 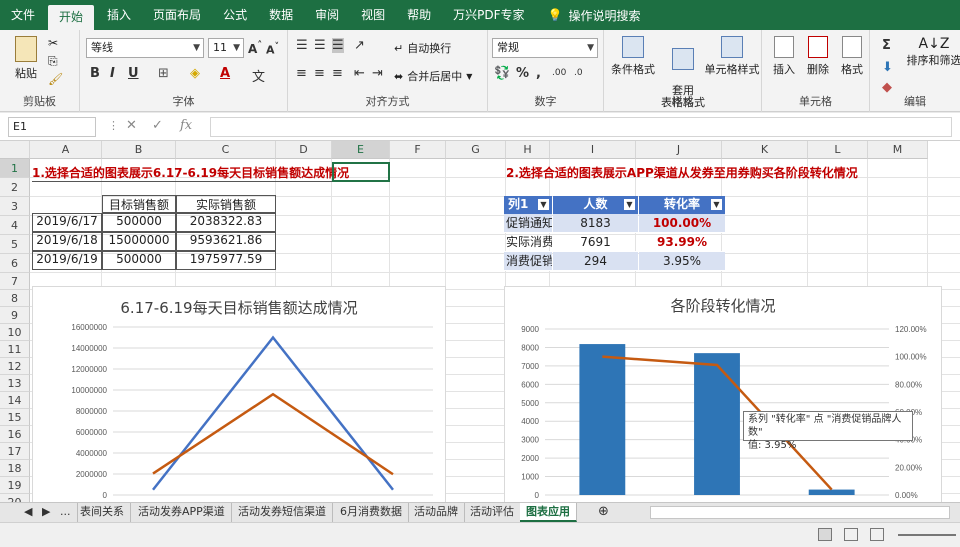 I want to click on table-header-rate: 转化率 ▼, so click(x=682, y=205).